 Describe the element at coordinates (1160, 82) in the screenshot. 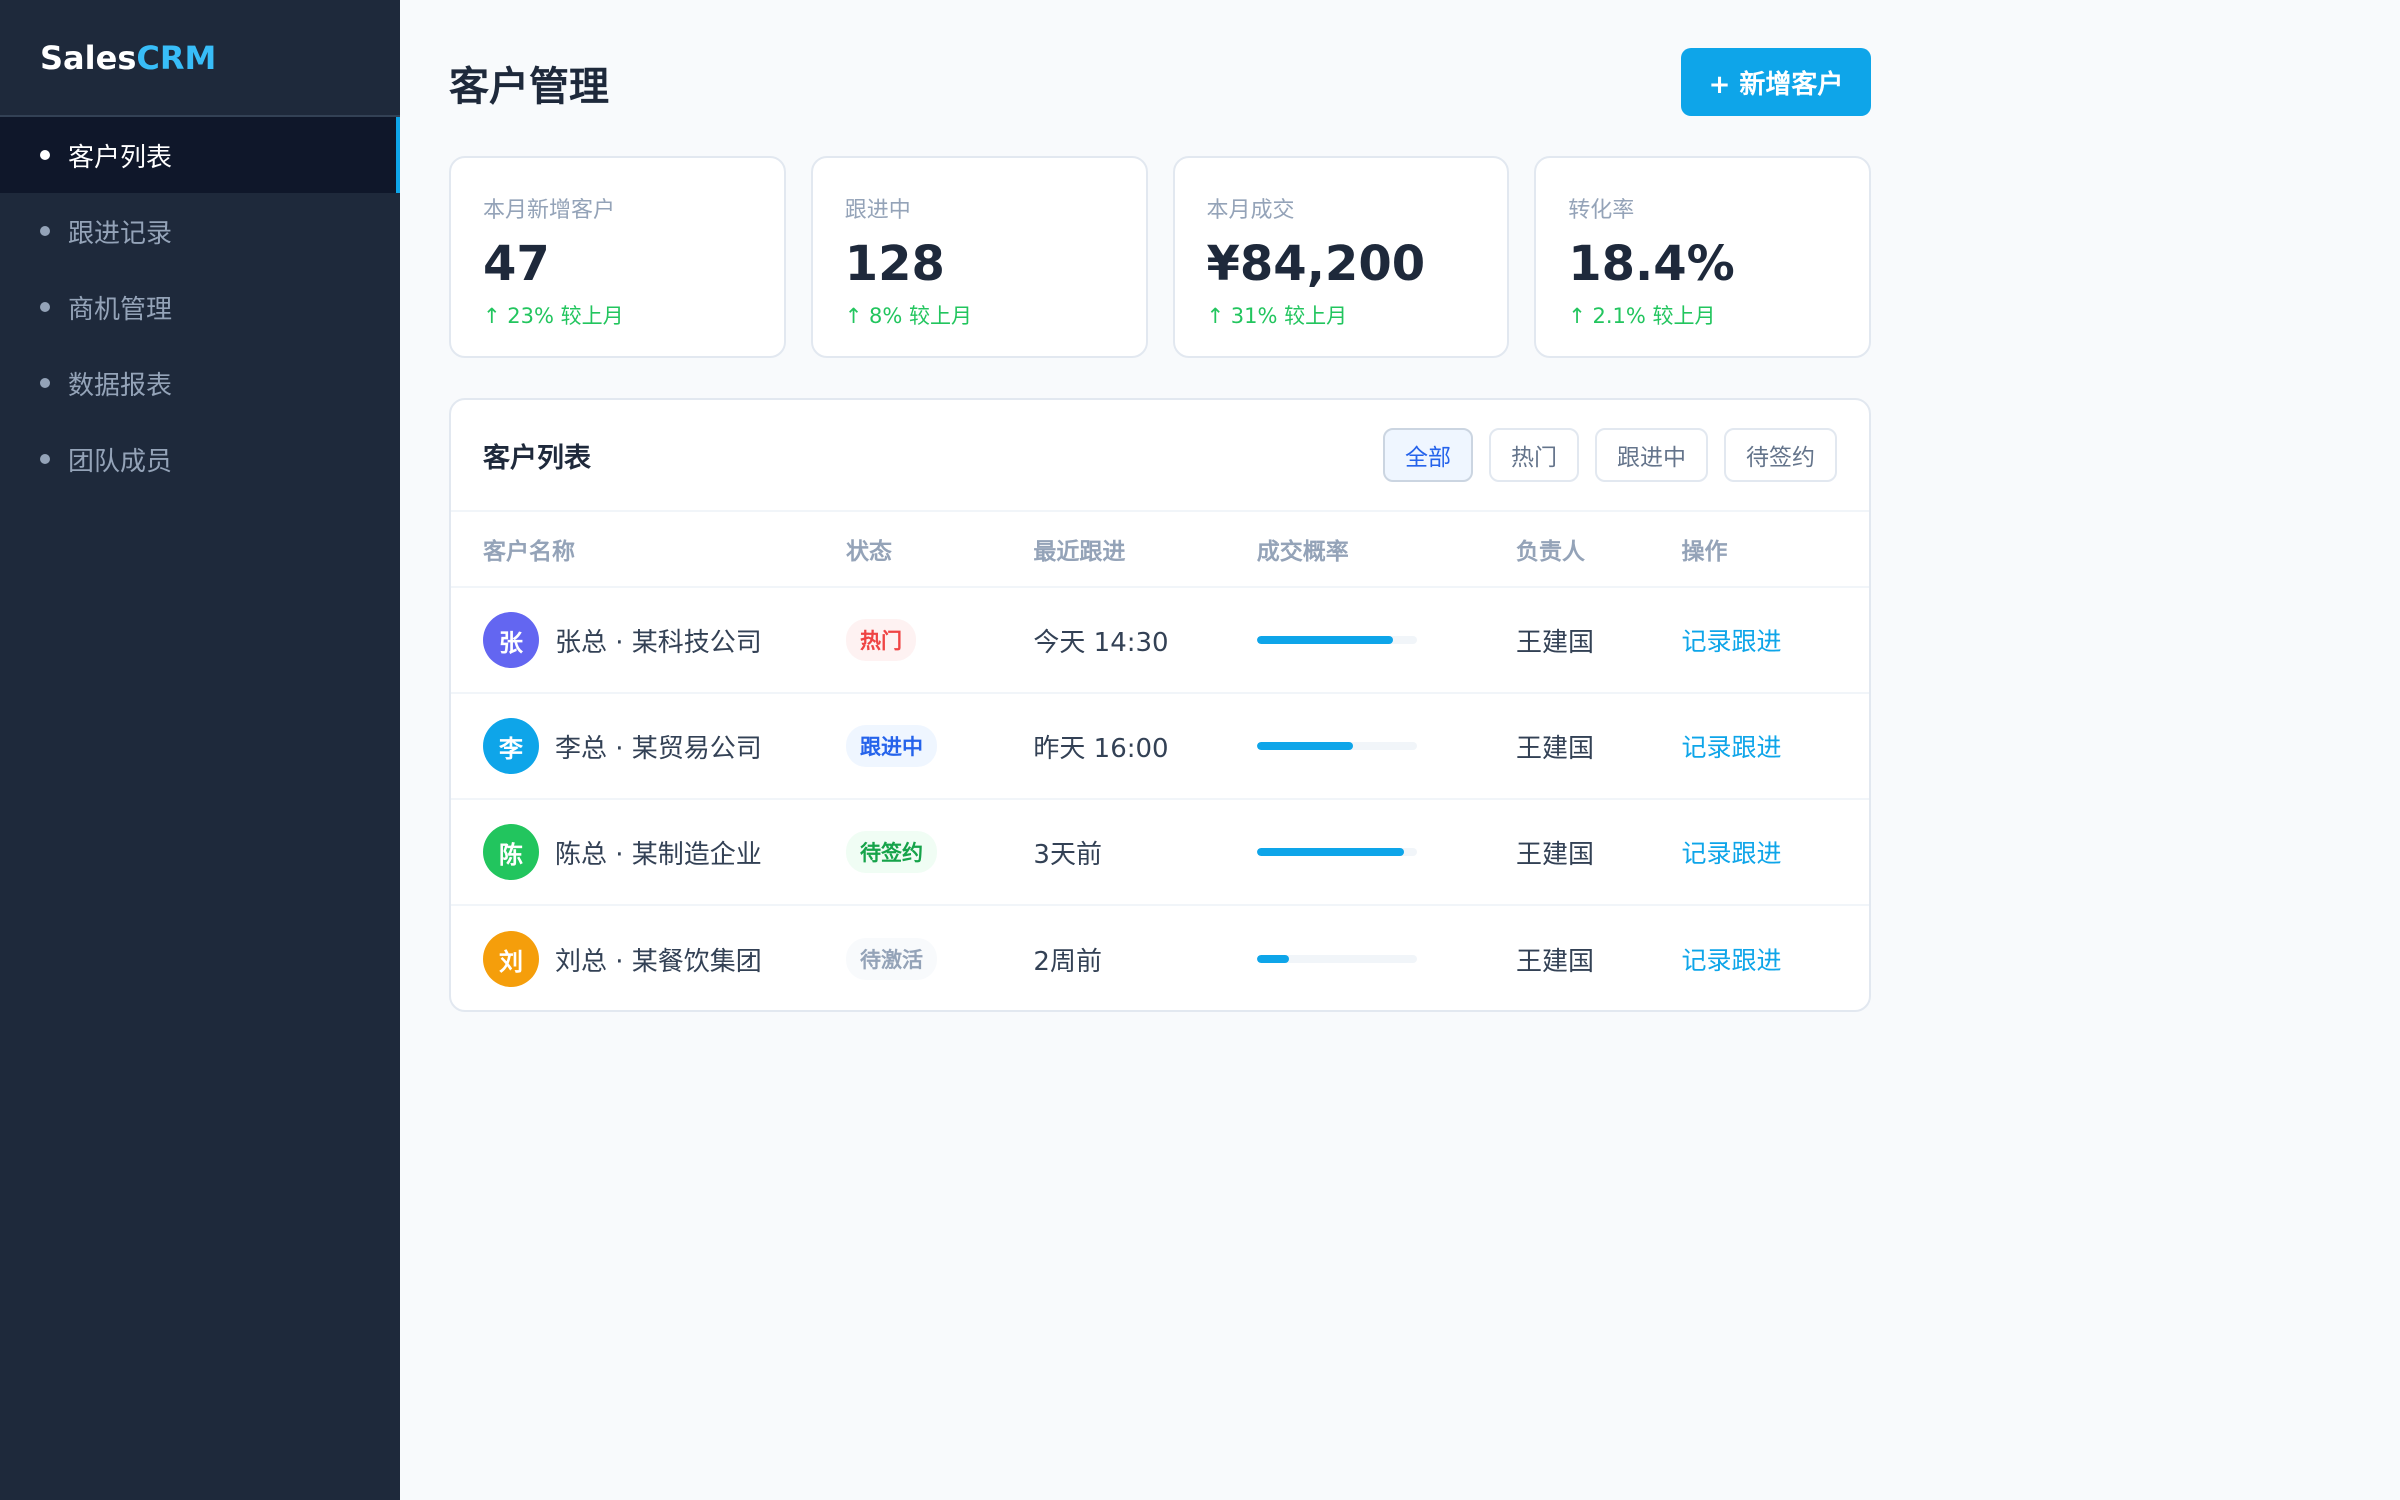

I see `page-header: 客户管理 + 新增客户` at that location.